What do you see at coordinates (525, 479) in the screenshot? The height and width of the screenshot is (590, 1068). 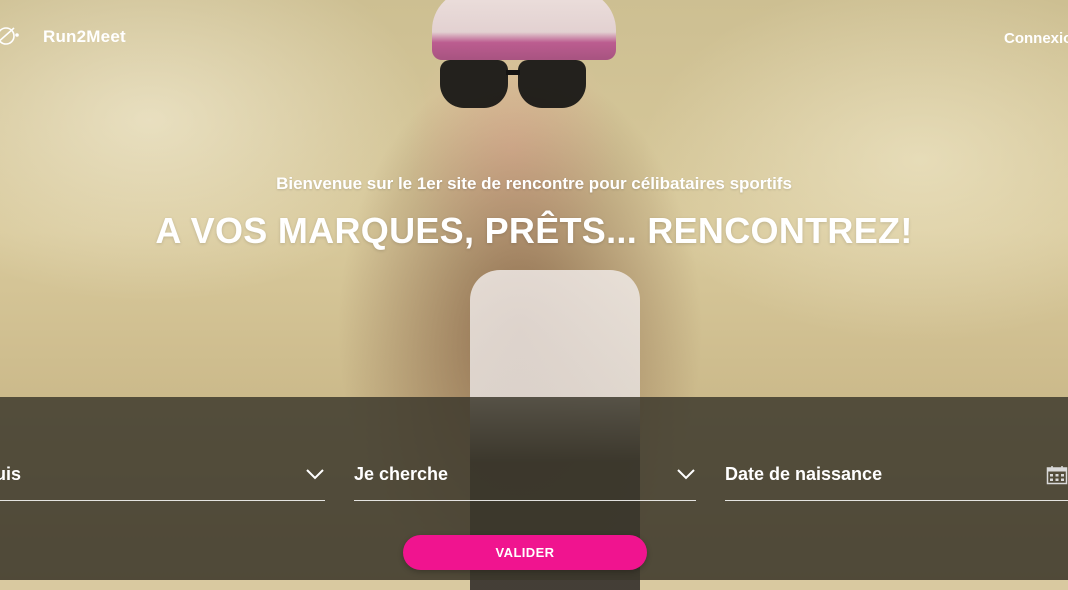 I see `looking-for-select: Je cherche` at bounding box center [525, 479].